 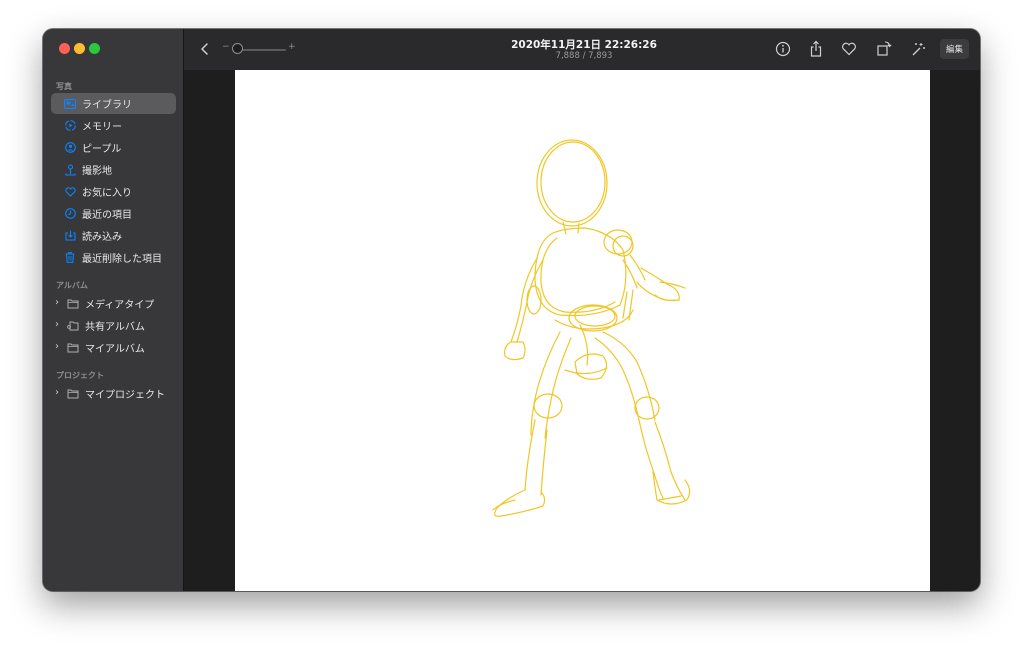 I want to click on sidebar-item-recents: 最近の項目, so click(x=113, y=213).